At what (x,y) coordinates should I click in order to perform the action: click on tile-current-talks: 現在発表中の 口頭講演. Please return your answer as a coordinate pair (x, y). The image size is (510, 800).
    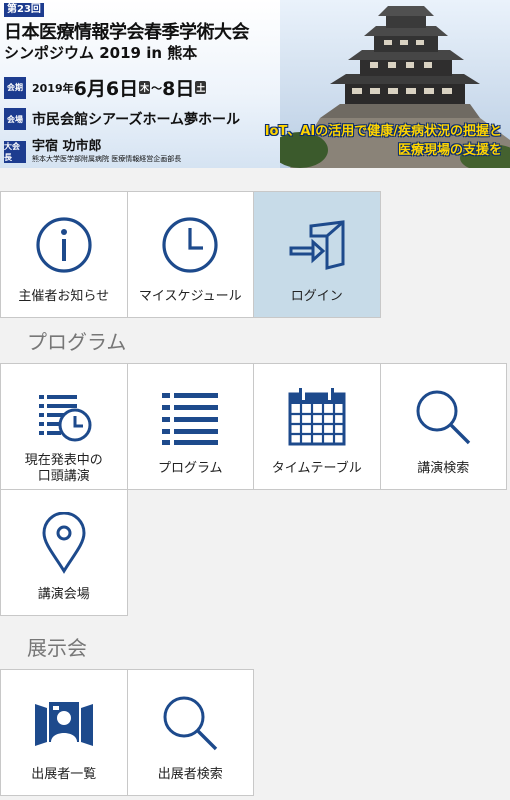
    Looking at the image, I should click on (64, 426).